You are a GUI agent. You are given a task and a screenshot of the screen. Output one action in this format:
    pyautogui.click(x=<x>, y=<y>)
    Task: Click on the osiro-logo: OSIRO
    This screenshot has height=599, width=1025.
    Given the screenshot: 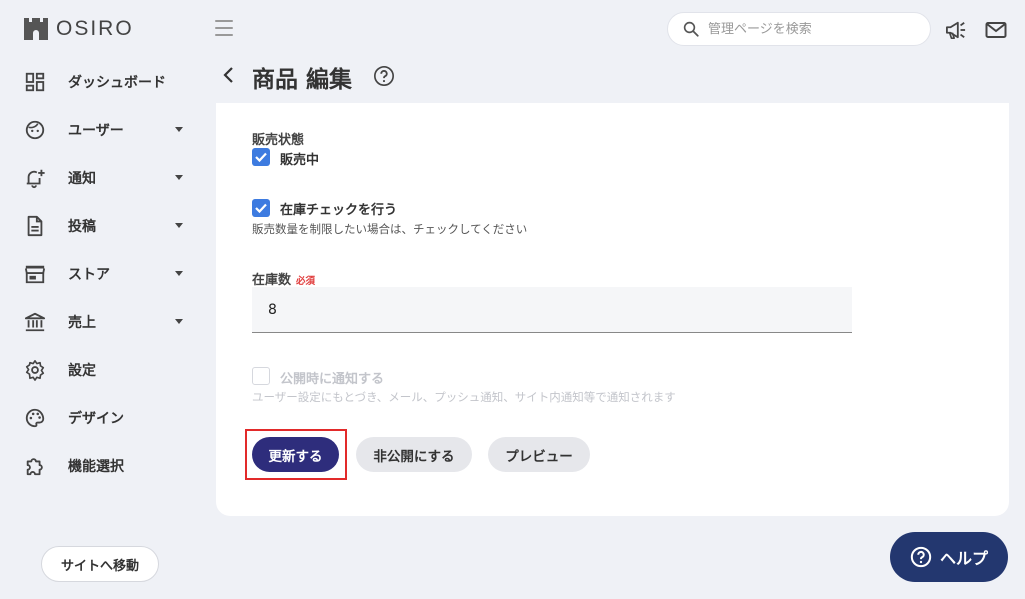 What is the action you would take?
    pyautogui.click(x=79, y=29)
    